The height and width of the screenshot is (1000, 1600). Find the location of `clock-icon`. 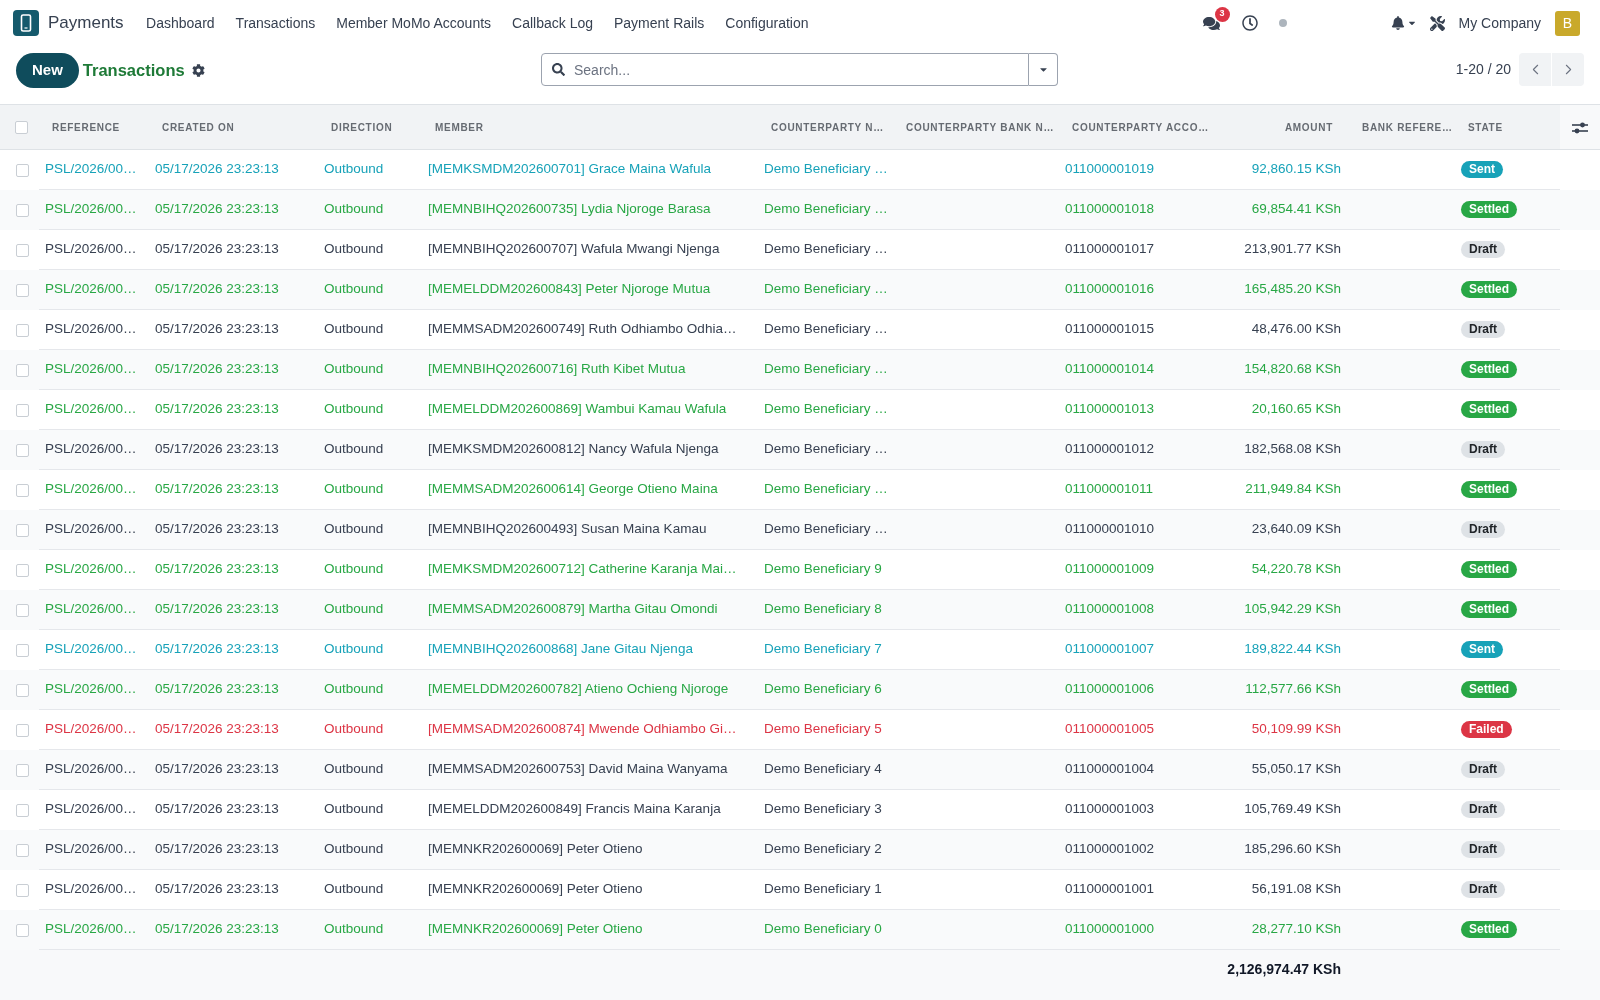

clock-icon is located at coordinates (1249, 23).